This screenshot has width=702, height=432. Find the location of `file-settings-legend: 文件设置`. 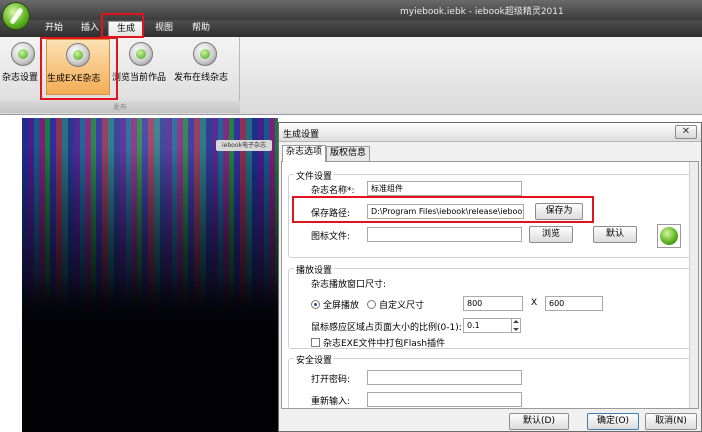

file-settings-legend: 文件设置 is located at coordinates (314, 175).